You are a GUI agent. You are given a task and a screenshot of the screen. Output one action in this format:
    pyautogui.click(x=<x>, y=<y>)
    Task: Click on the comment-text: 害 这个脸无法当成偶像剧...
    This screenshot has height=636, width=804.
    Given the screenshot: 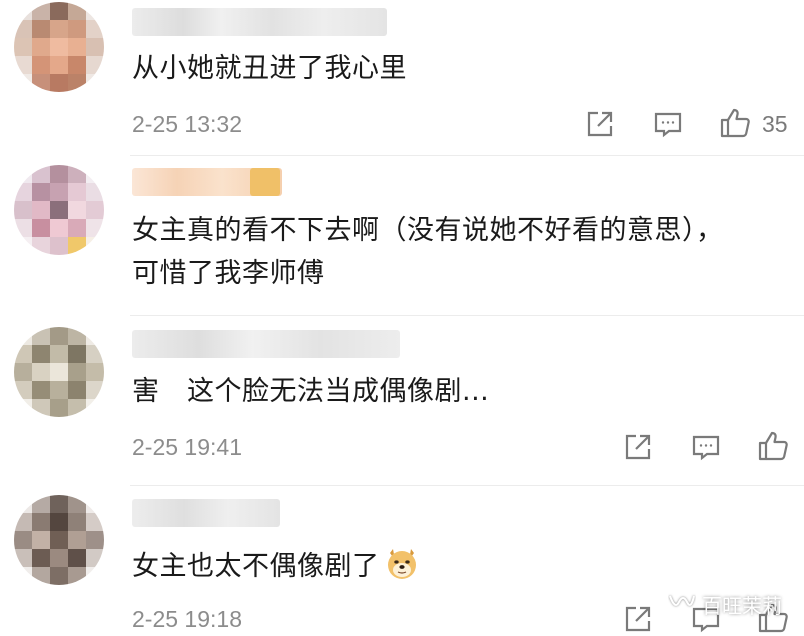 What is the action you would take?
    pyautogui.click(x=311, y=391)
    